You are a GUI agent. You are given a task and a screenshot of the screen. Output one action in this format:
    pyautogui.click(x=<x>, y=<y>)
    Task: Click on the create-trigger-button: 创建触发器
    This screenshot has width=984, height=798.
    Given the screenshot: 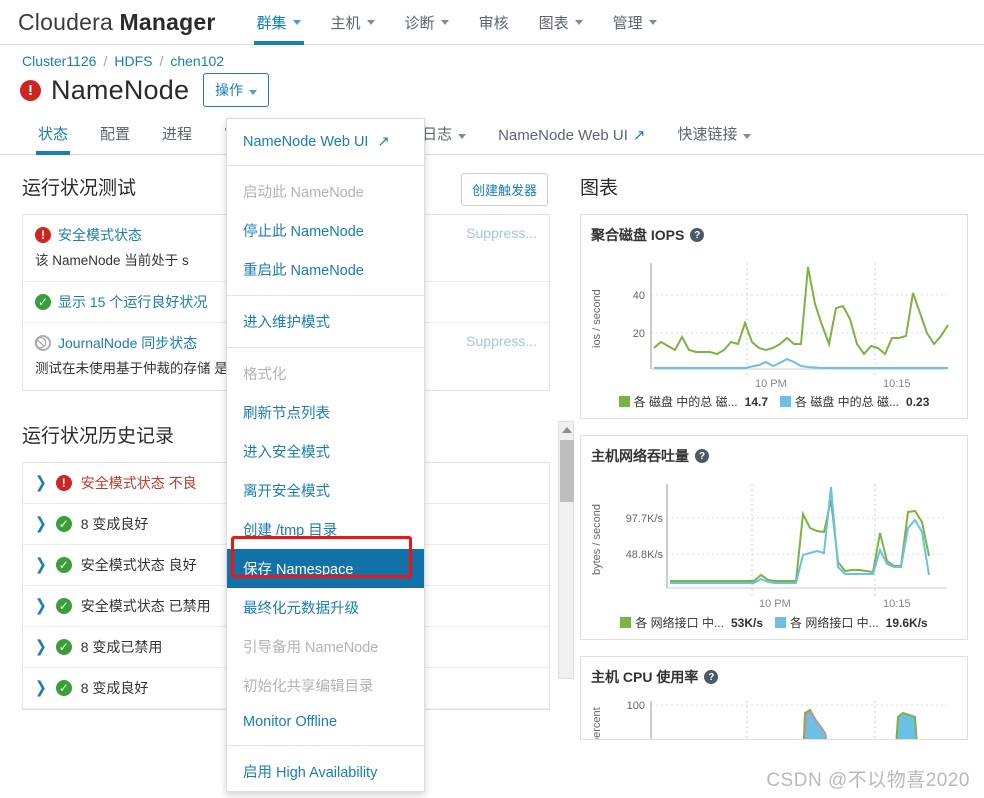 What is the action you would take?
    pyautogui.click(x=504, y=189)
    